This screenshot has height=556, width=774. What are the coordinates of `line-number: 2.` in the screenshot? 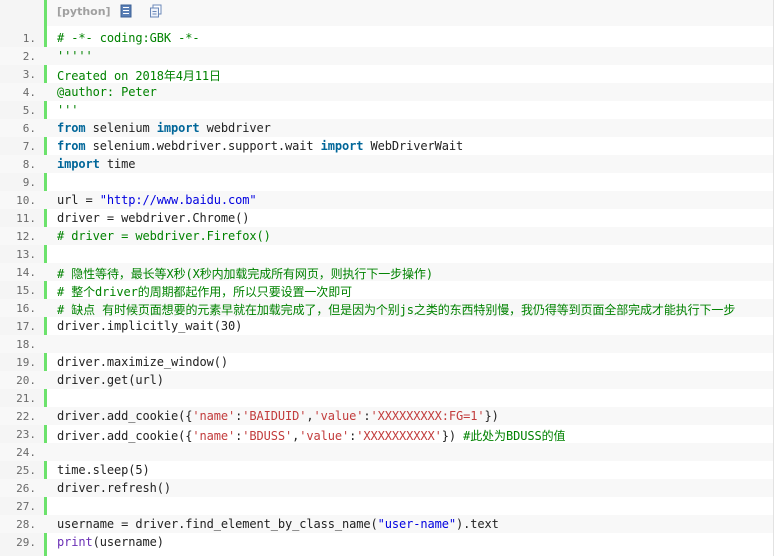 It's located at (29, 56).